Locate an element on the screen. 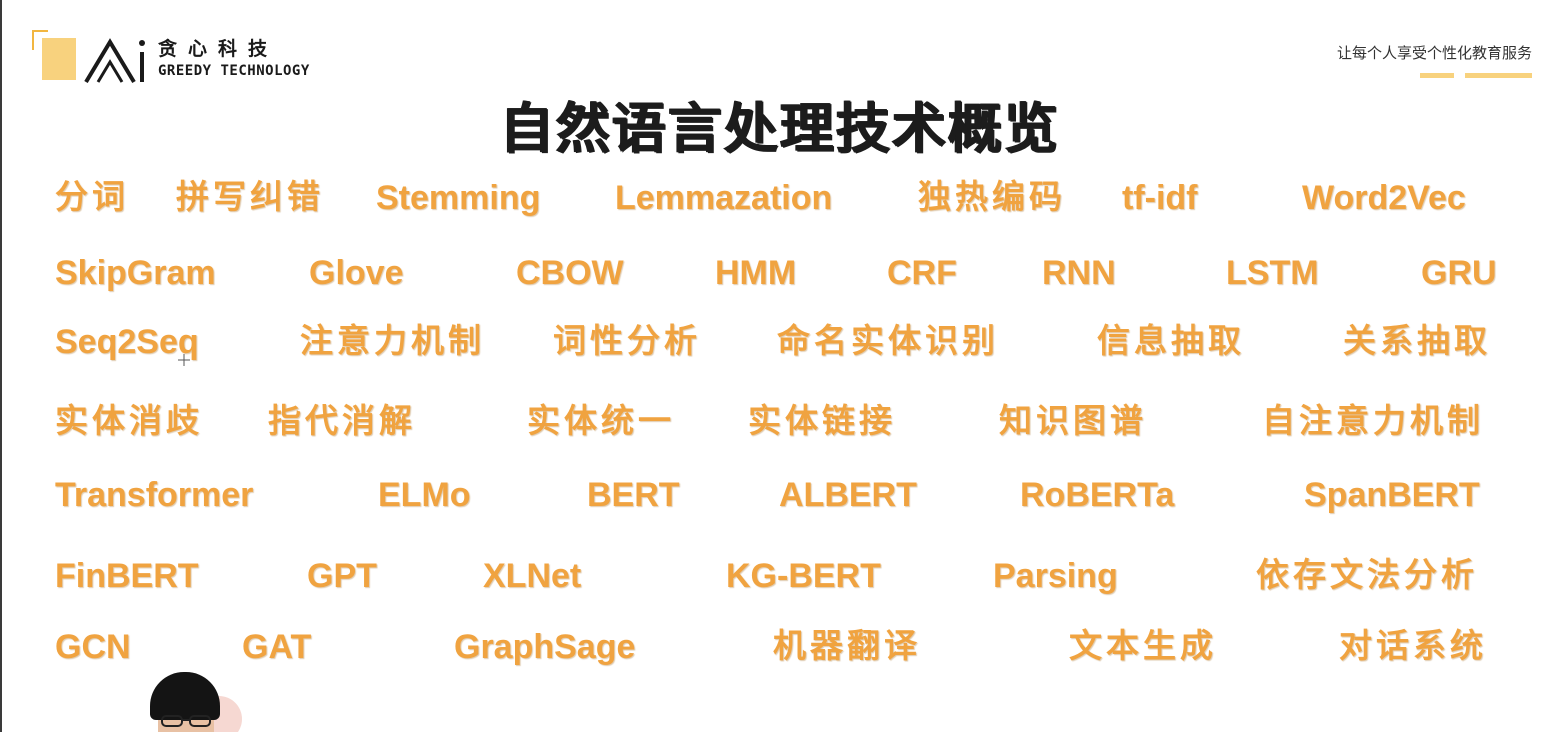 This screenshot has width=1560, height=732. term-item: RNN is located at coordinates (1079, 273).